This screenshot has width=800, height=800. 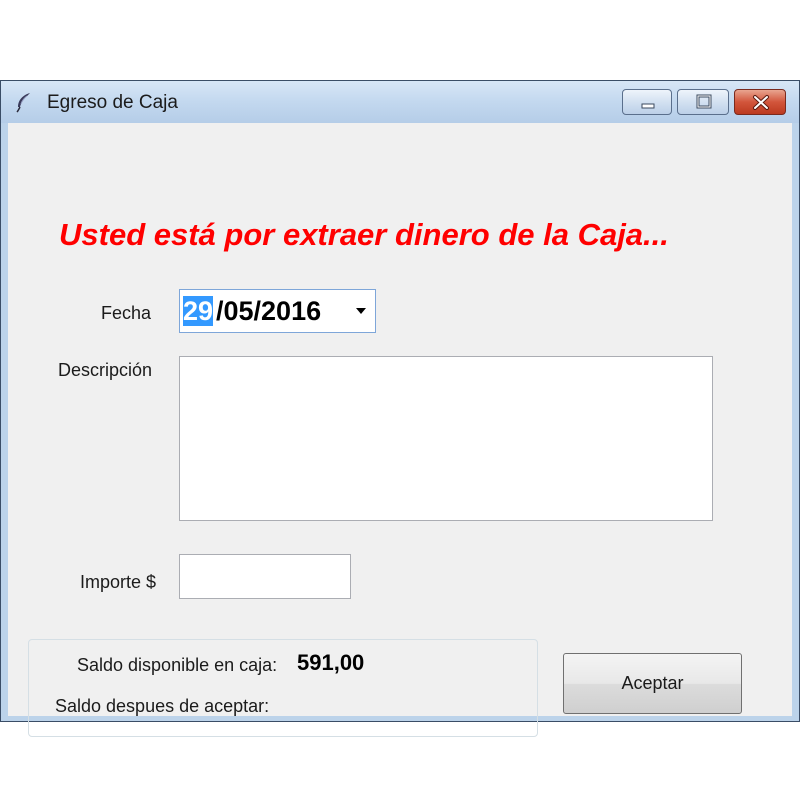 I want to click on saldo-disponible-value: 591,00, so click(x=331, y=662).